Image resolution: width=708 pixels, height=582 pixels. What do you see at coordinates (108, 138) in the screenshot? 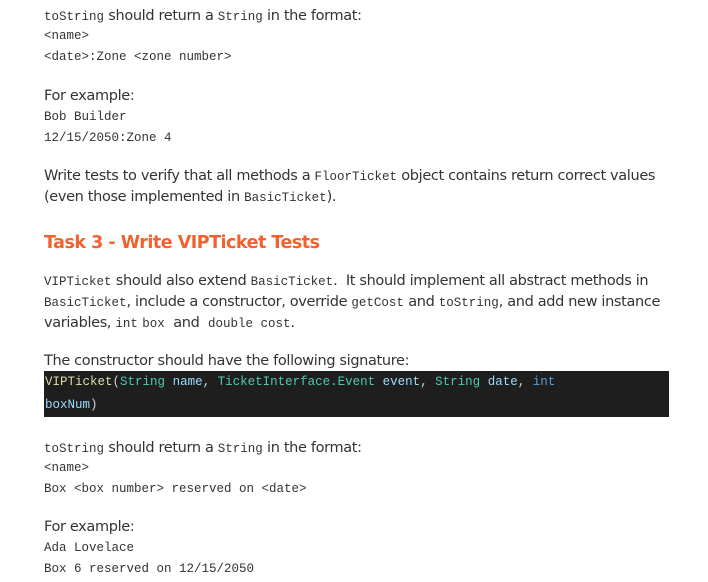
I see `example-line: 12/15/2050:Zone 4` at bounding box center [108, 138].